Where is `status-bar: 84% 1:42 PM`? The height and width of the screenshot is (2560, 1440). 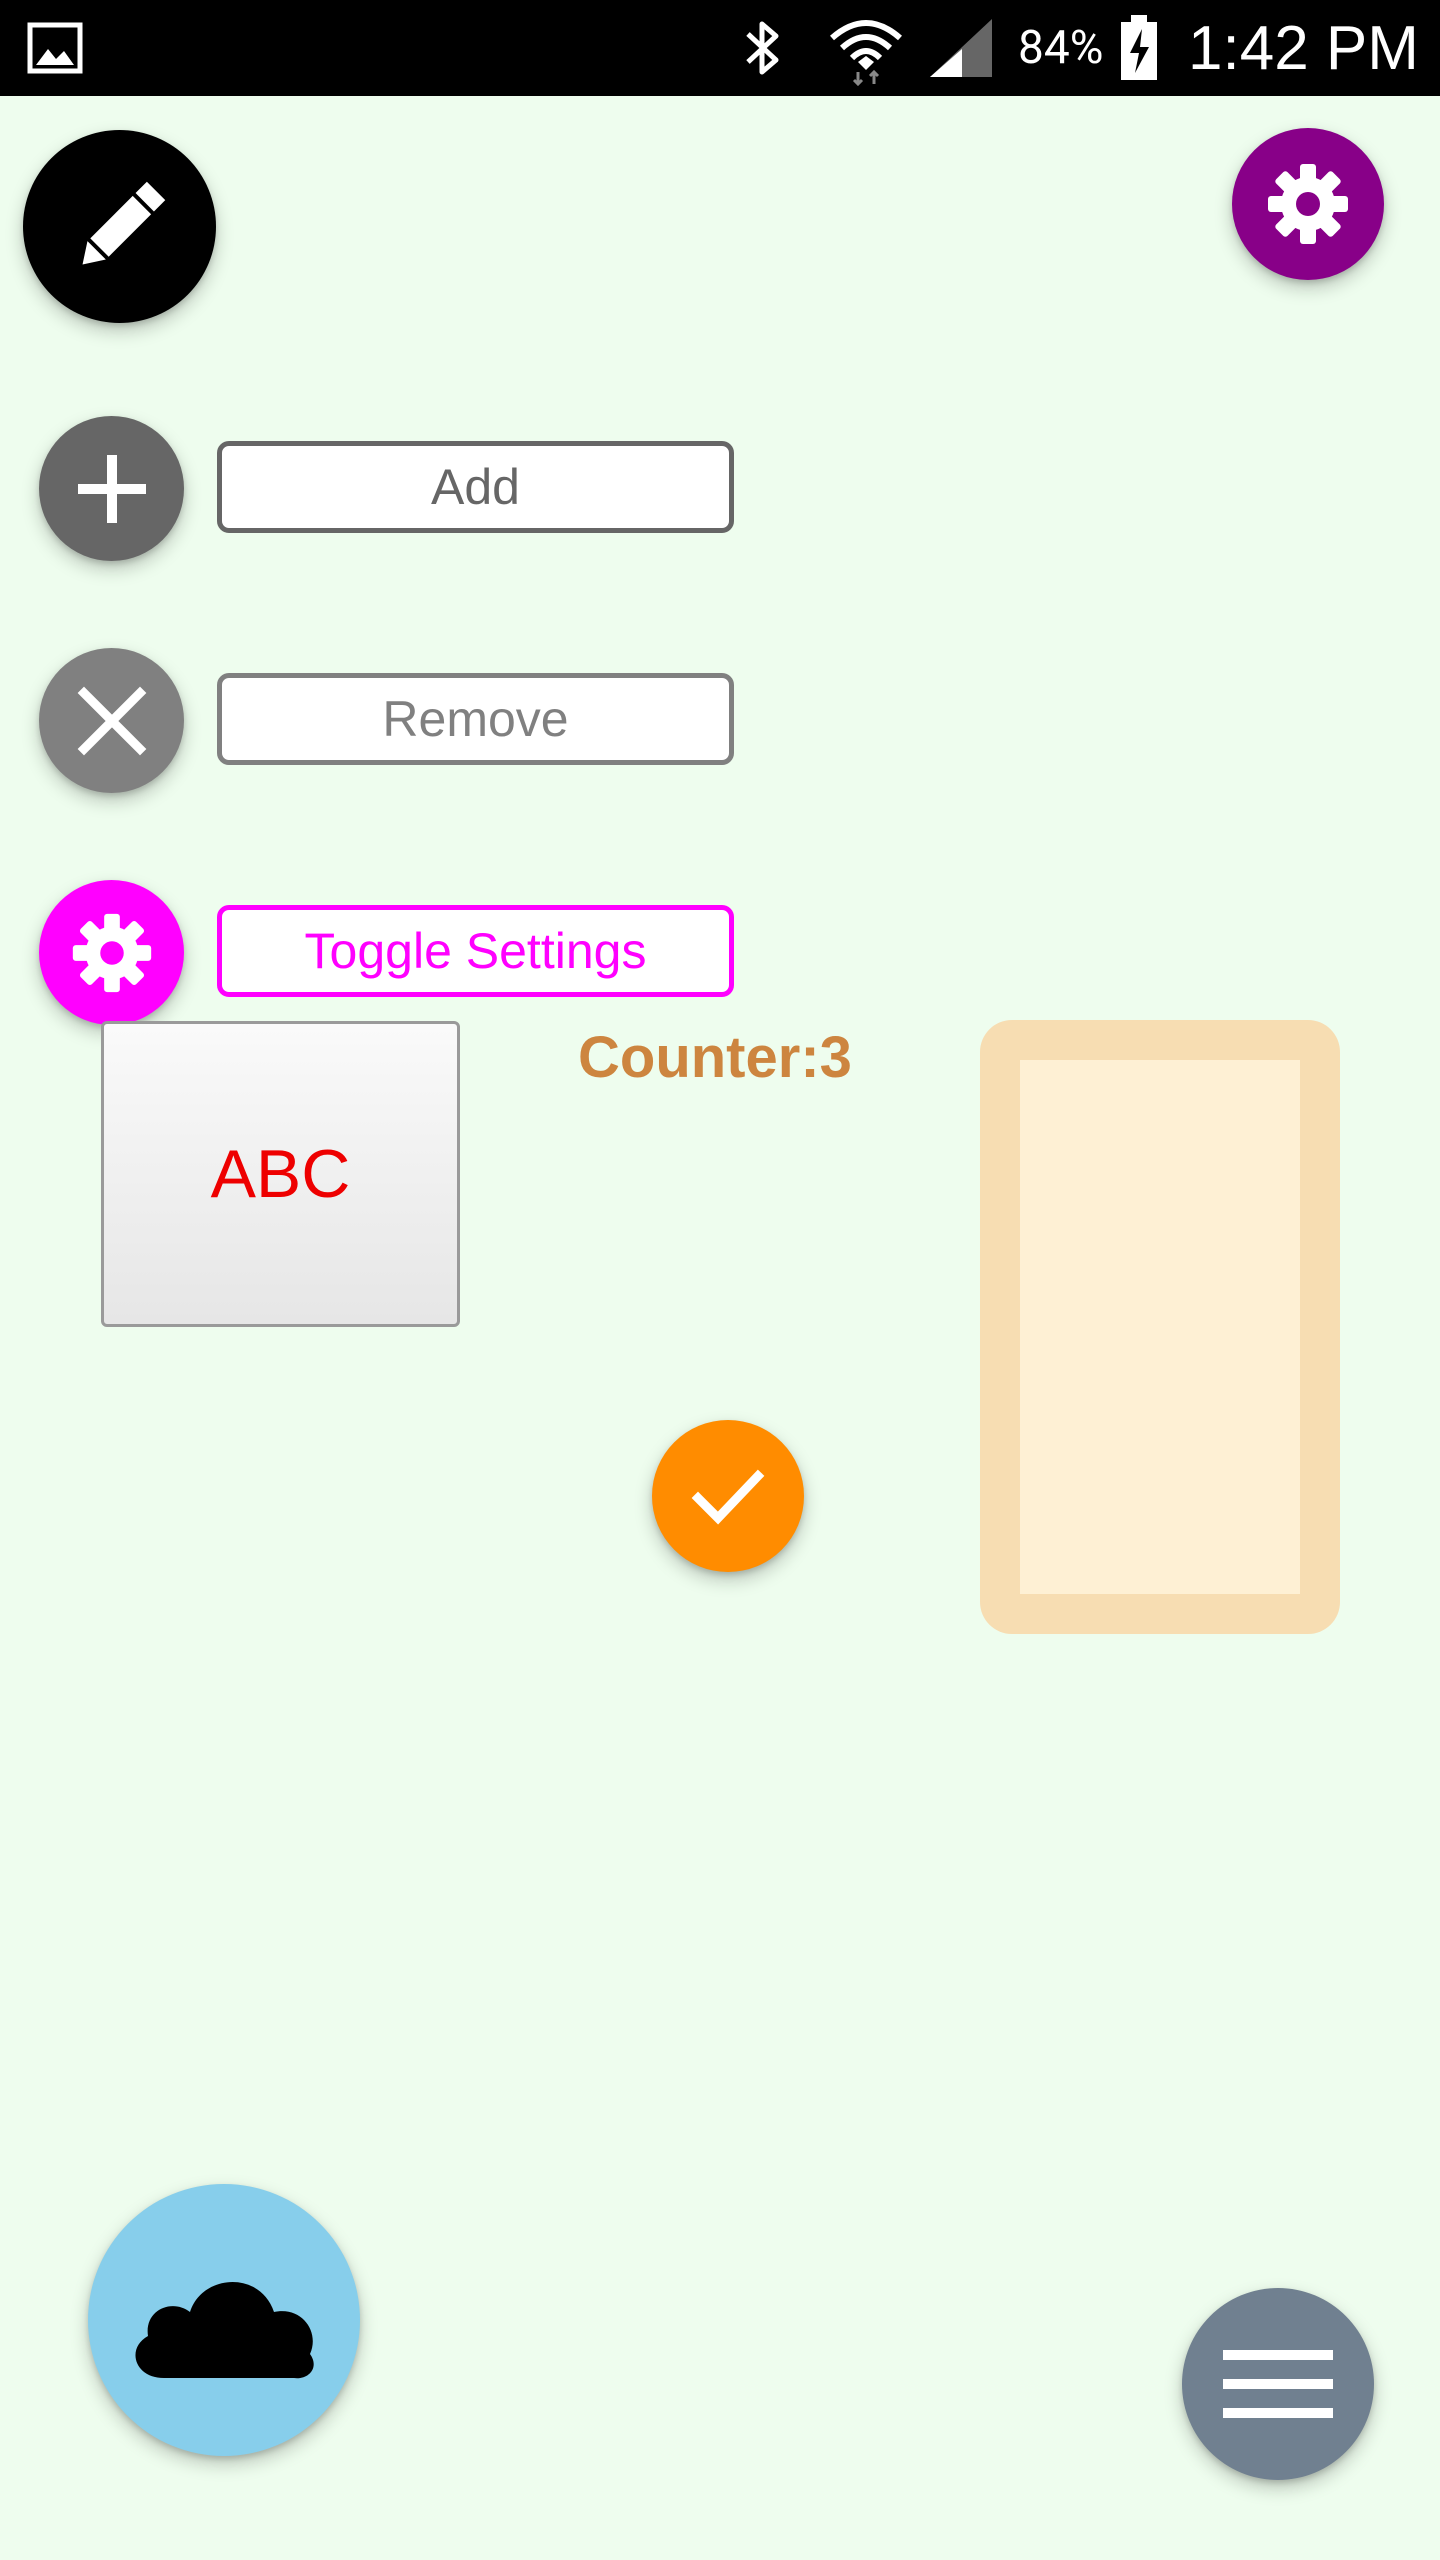 status-bar: 84% 1:42 PM is located at coordinates (720, 48).